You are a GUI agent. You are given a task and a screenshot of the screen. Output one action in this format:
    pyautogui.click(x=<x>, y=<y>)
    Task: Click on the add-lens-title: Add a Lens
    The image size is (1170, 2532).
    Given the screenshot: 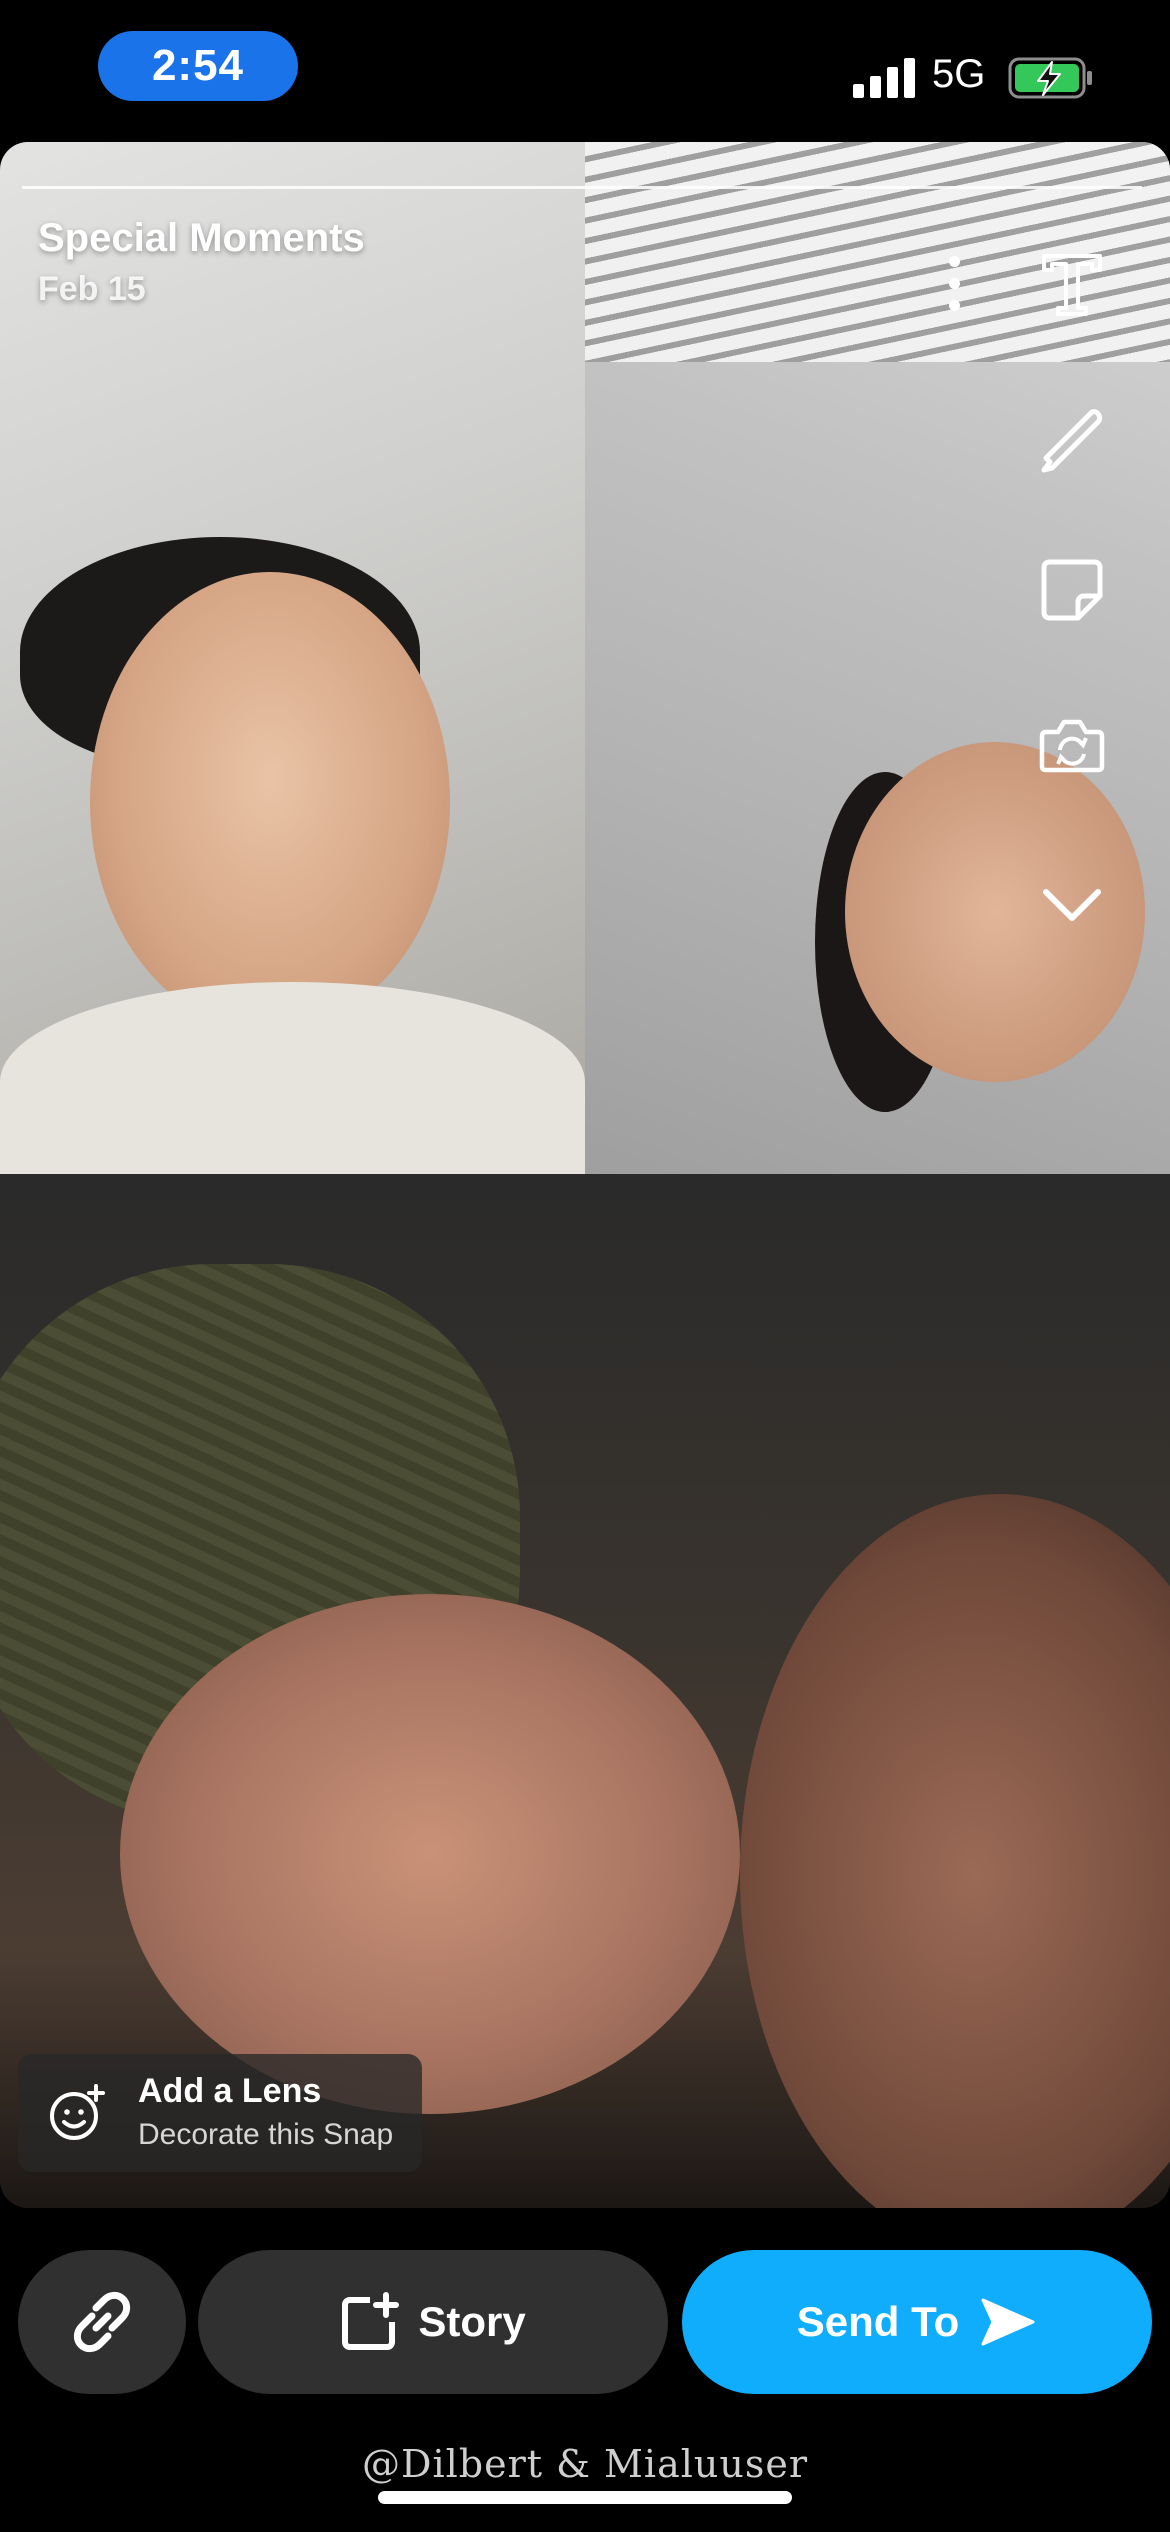 What is the action you would take?
    pyautogui.click(x=230, y=2091)
    